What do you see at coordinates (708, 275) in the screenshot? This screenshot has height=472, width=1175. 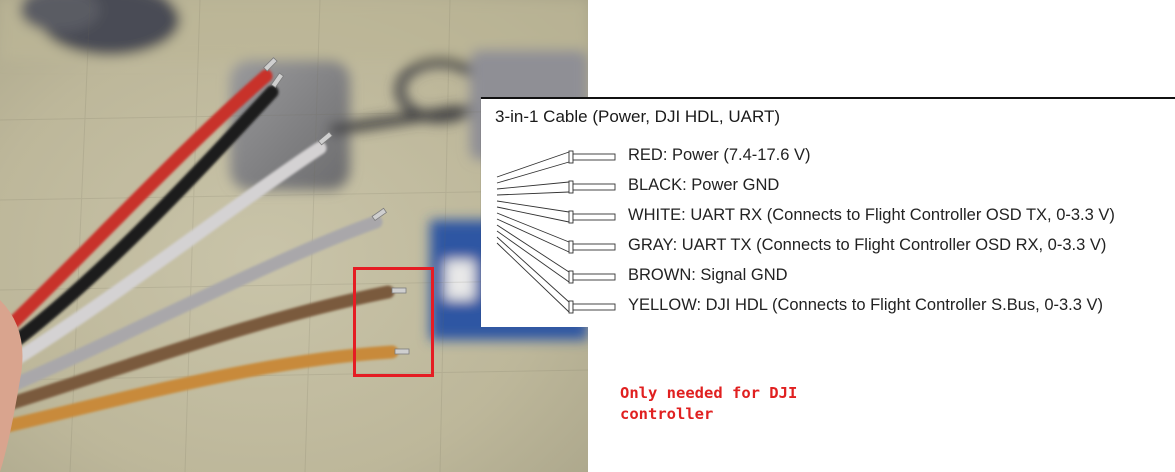 I see `wire-label: BROWN: Signal GND` at bounding box center [708, 275].